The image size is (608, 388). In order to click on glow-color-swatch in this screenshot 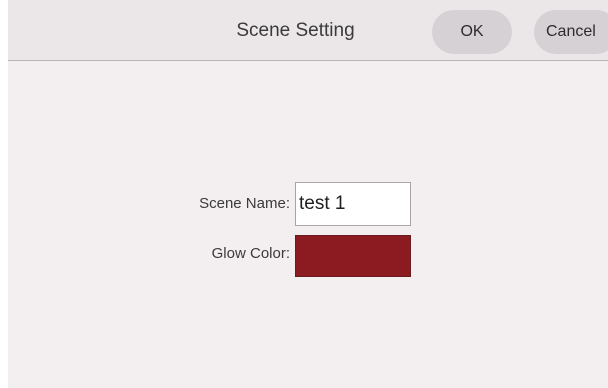, I will do `click(353, 256)`.